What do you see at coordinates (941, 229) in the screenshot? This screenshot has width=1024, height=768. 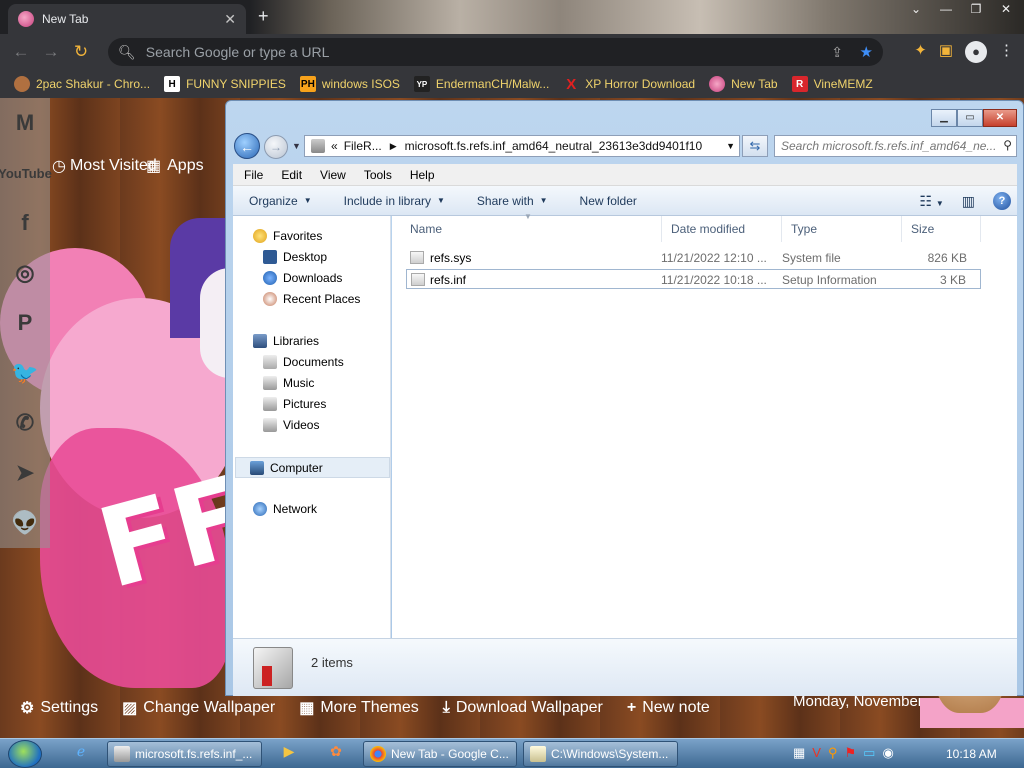 I see `column-header-size: Size` at bounding box center [941, 229].